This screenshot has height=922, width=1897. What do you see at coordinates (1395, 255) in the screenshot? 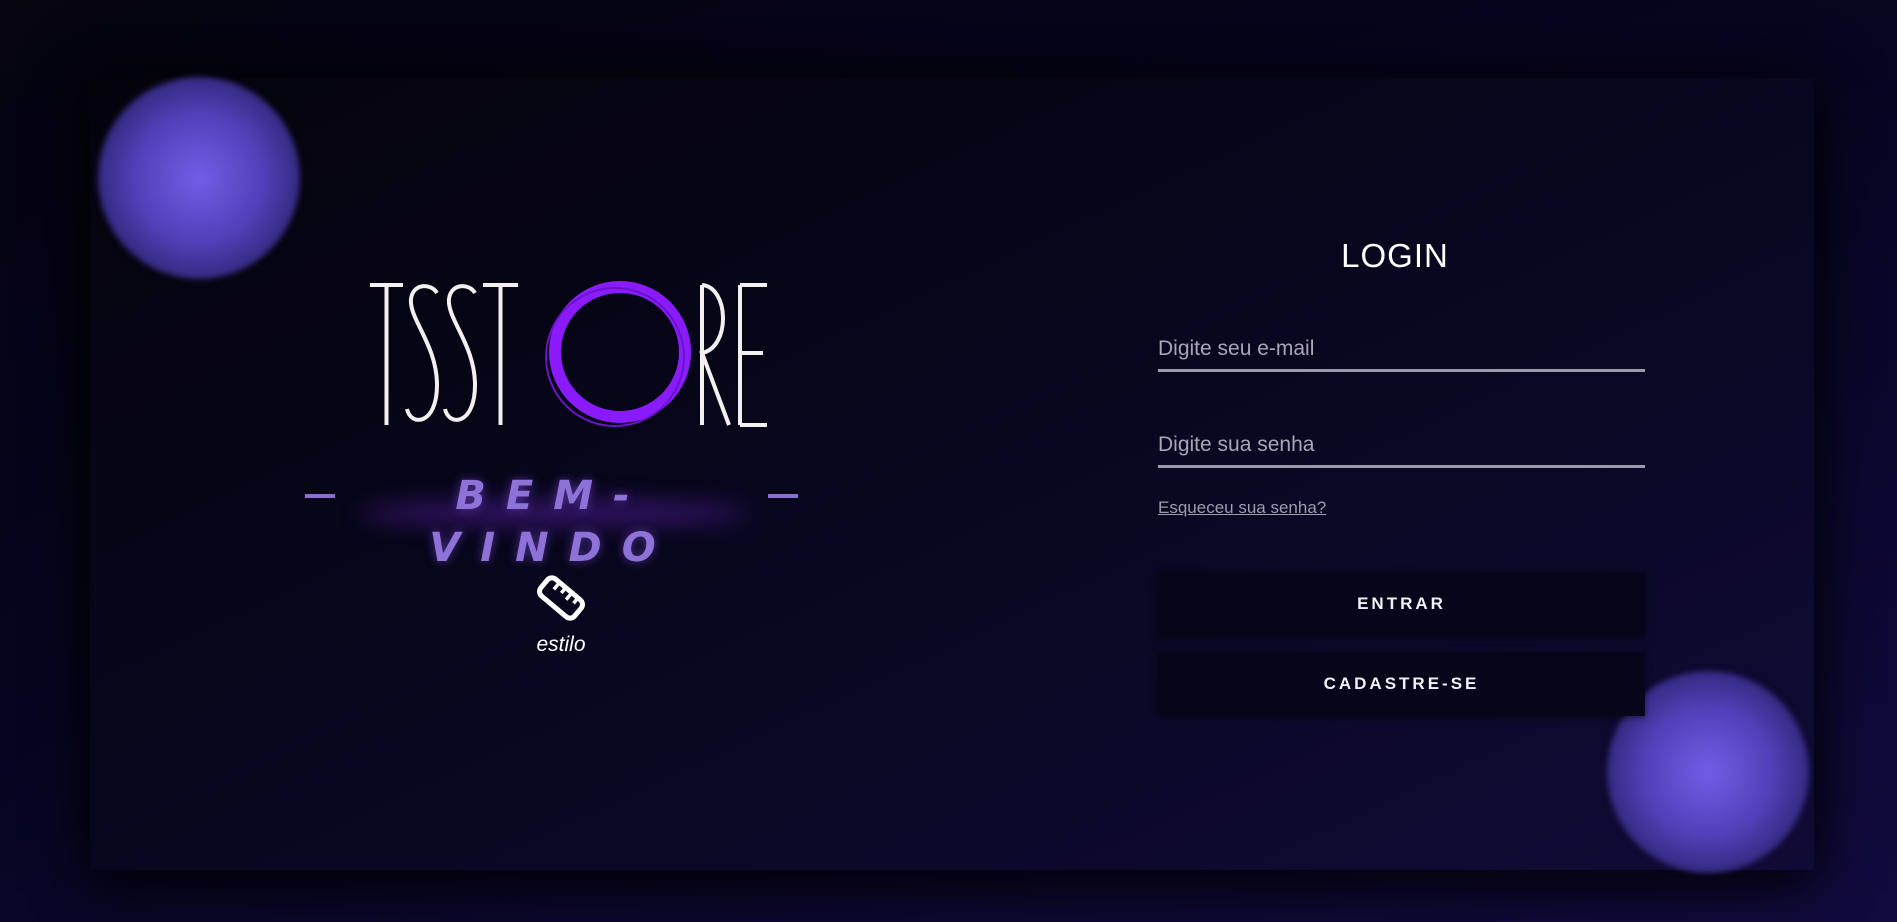
I see `login-title: LOGIN` at bounding box center [1395, 255].